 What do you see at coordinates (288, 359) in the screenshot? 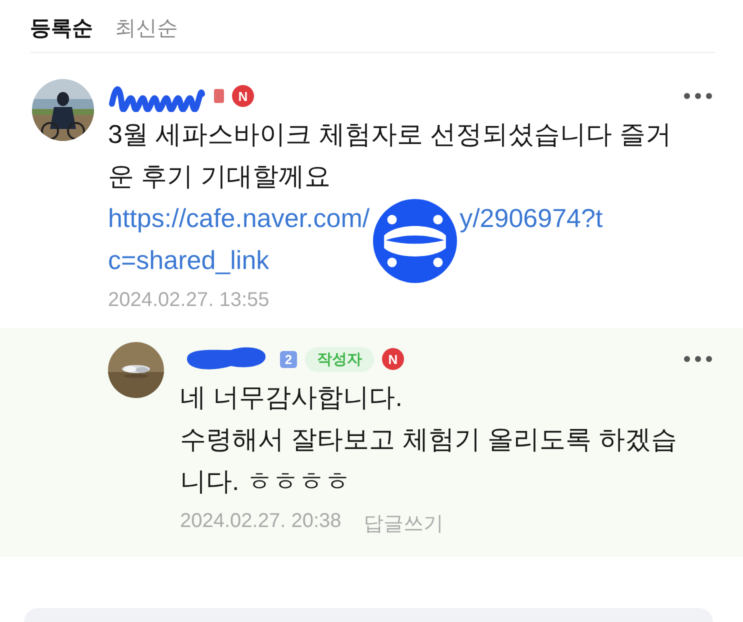
I see `level-badge: 2` at bounding box center [288, 359].